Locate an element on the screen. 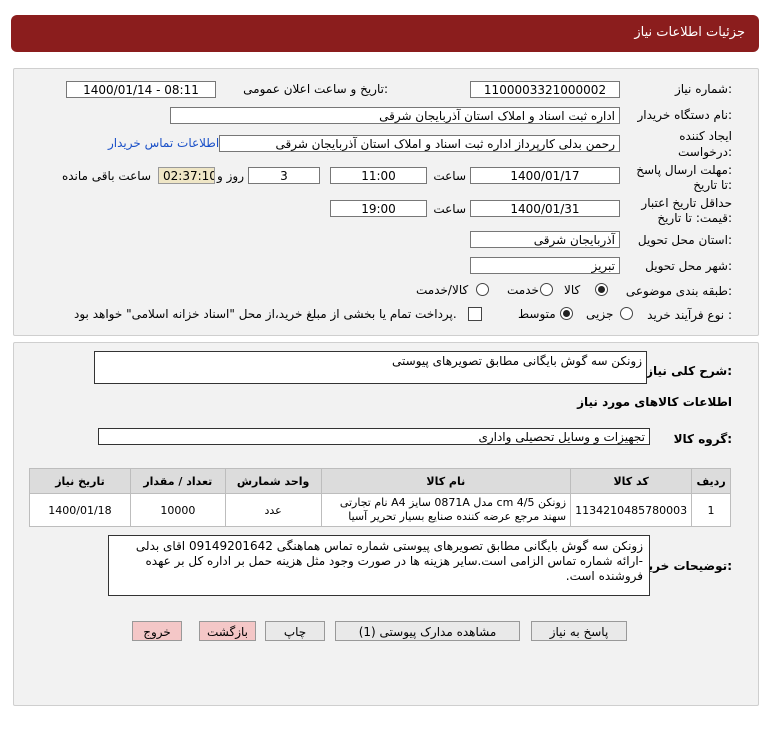 The image size is (770, 745). validity-label-1: حداقل تاریخ اعتبار is located at coordinates (686, 203).